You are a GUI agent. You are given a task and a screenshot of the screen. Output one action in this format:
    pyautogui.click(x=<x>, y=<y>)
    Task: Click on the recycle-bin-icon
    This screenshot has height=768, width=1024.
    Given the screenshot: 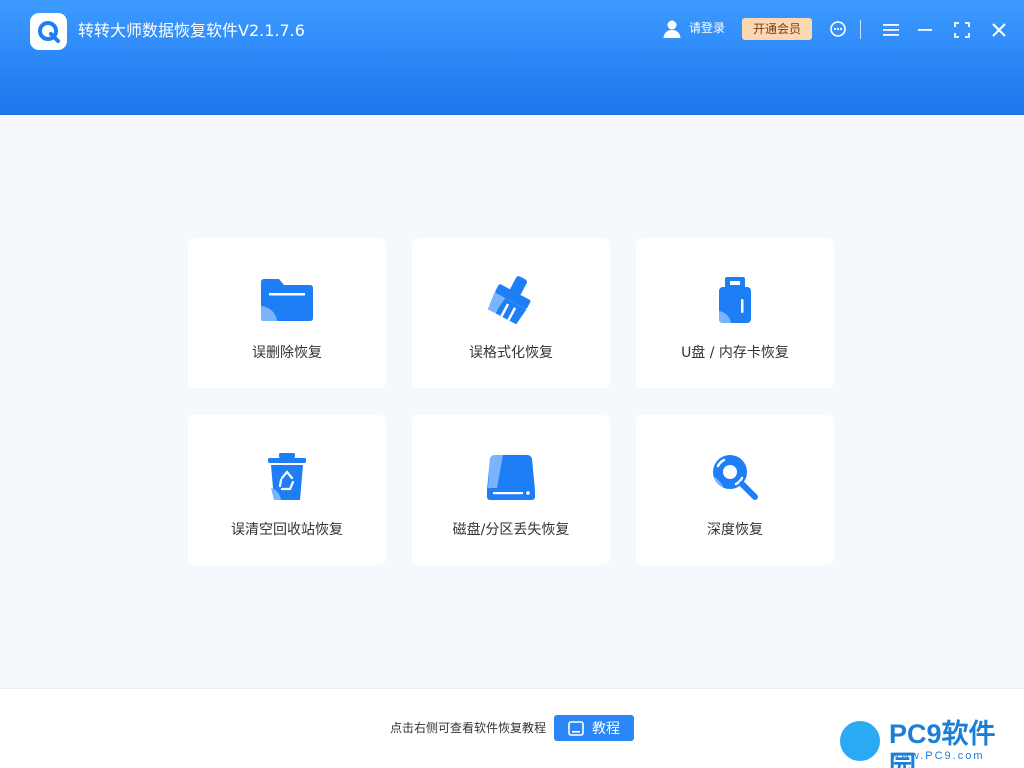 What is the action you would take?
    pyautogui.click(x=287, y=476)
    